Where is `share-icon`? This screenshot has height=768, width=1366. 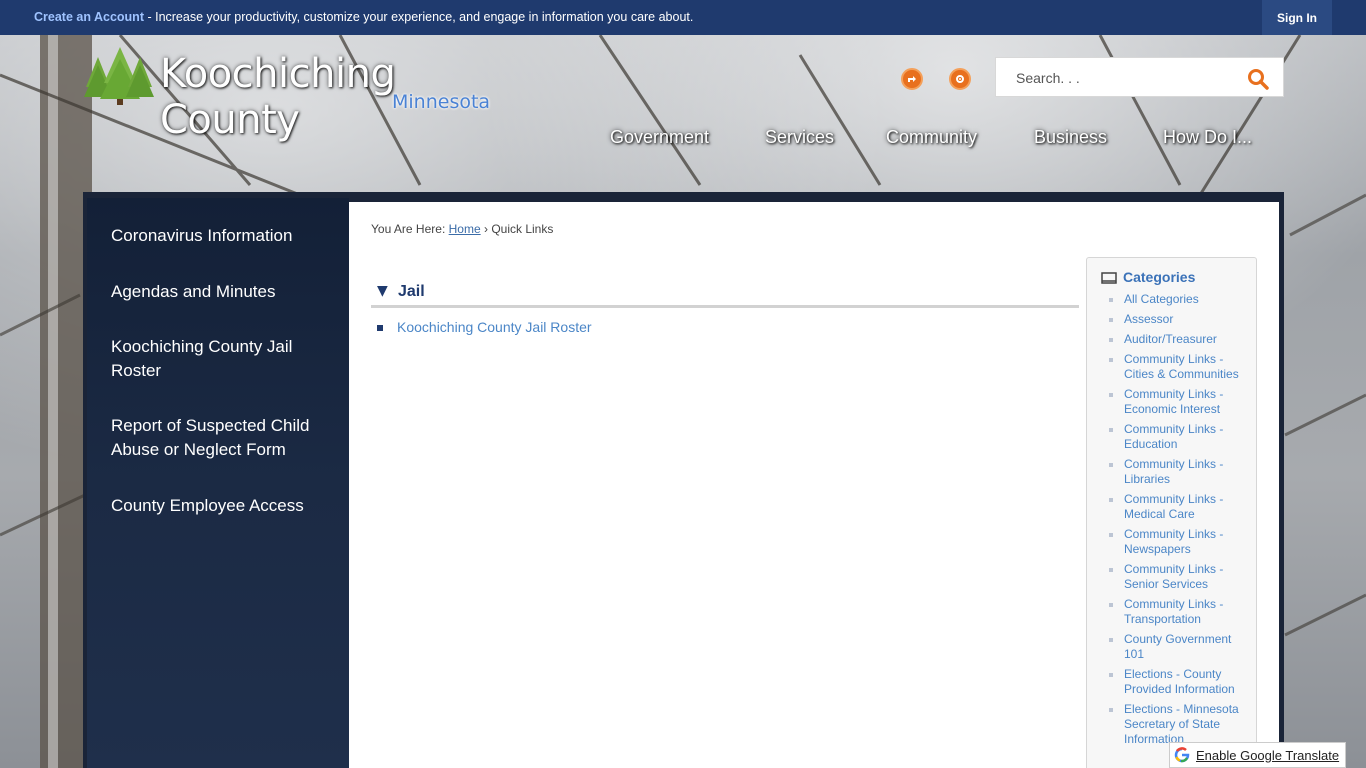
share-icon is located at coordinates (912, 79).